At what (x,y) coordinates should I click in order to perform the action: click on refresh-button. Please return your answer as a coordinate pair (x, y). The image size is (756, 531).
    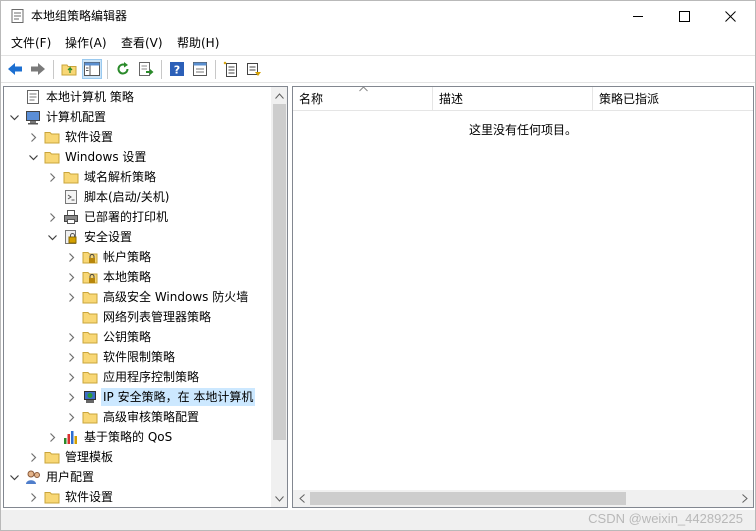
    Looking at the image, I should click on (123, 69).